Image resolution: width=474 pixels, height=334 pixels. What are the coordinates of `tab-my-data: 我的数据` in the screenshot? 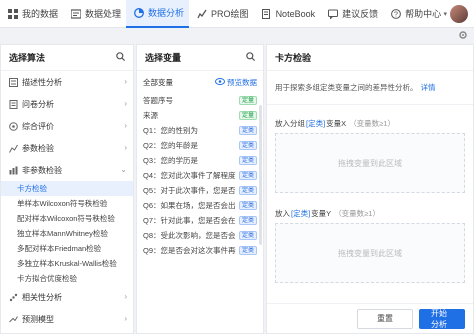 It's located at (31, 14).